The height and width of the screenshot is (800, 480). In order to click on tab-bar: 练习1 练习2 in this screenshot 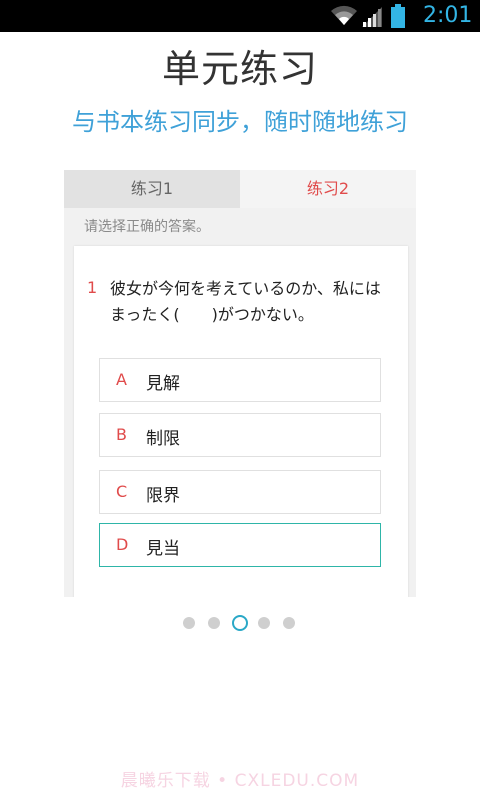, I will do `click(240, 189)`.